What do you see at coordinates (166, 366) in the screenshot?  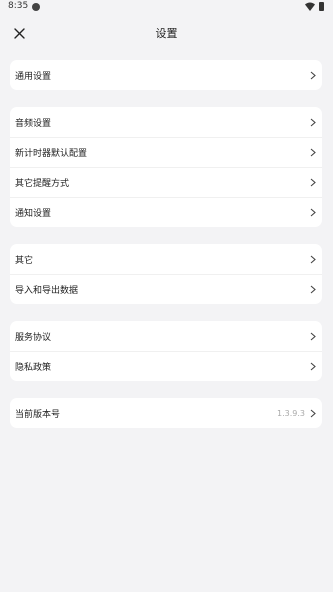 I see `row-privacy-policy: 隐私政策` at bounding box center [166, 366].